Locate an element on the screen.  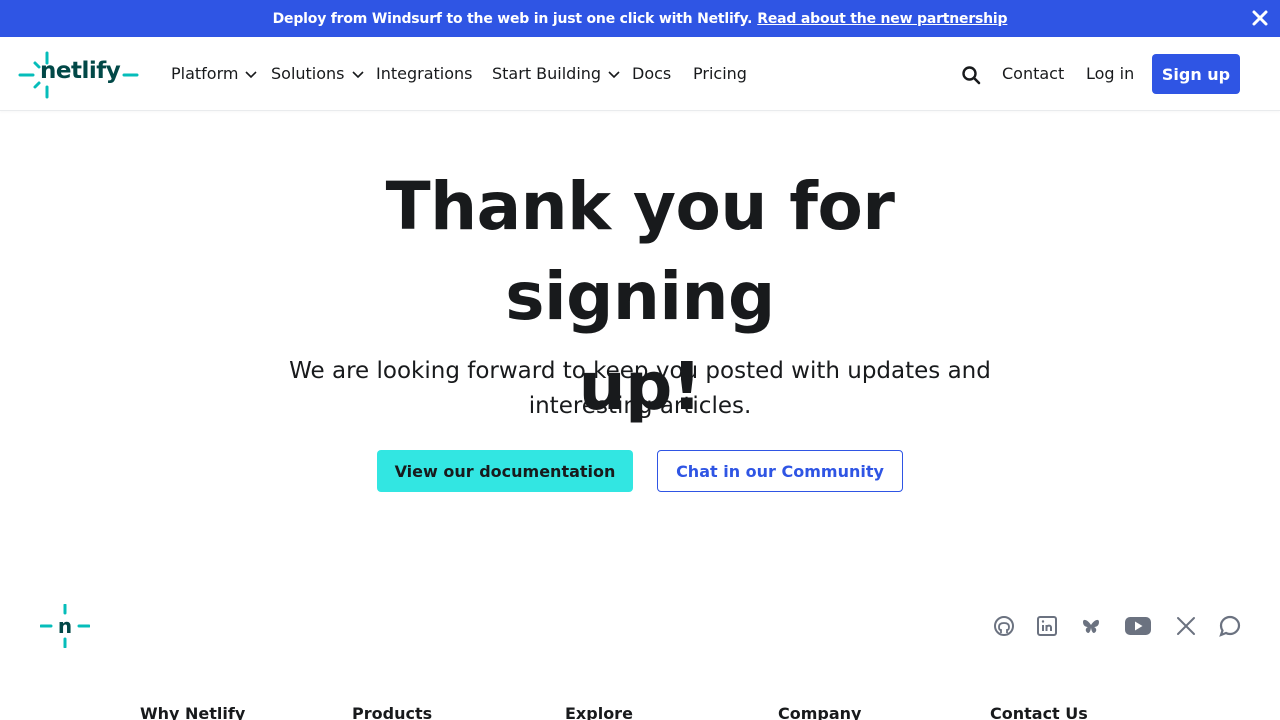
search-icon is located at coordinates (971, 75).